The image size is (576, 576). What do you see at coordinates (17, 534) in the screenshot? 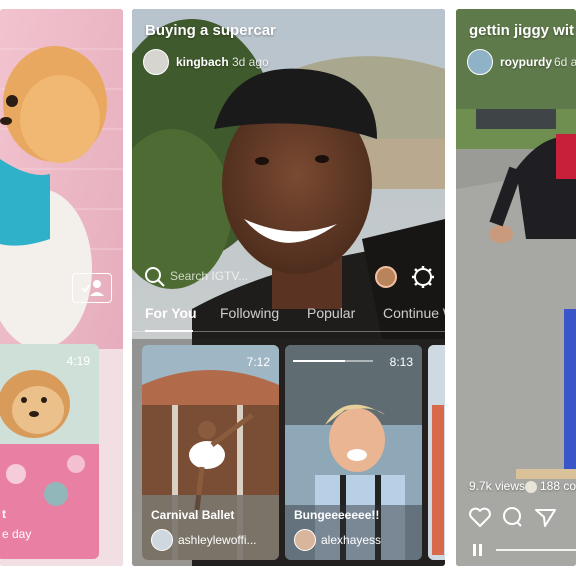
I see `thumbnail-subtitle-partial: e day` at bounding box center [17, 534].